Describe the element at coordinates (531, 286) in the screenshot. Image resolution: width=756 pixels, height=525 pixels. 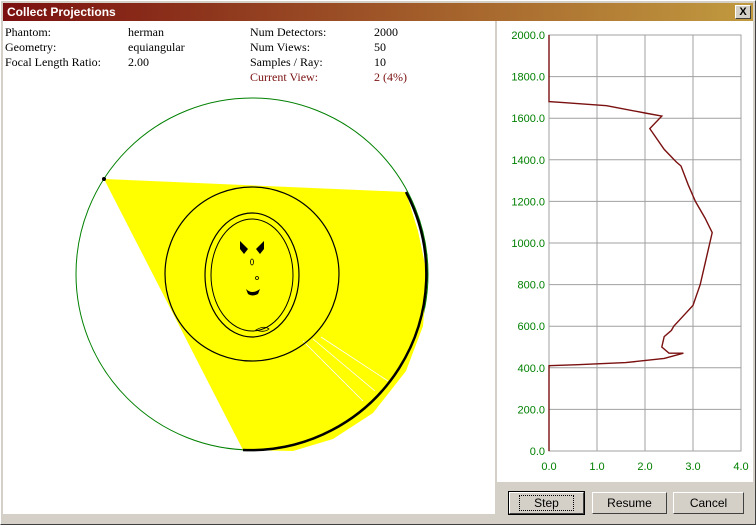
I see `y-tick-label: 800.0` at that location.